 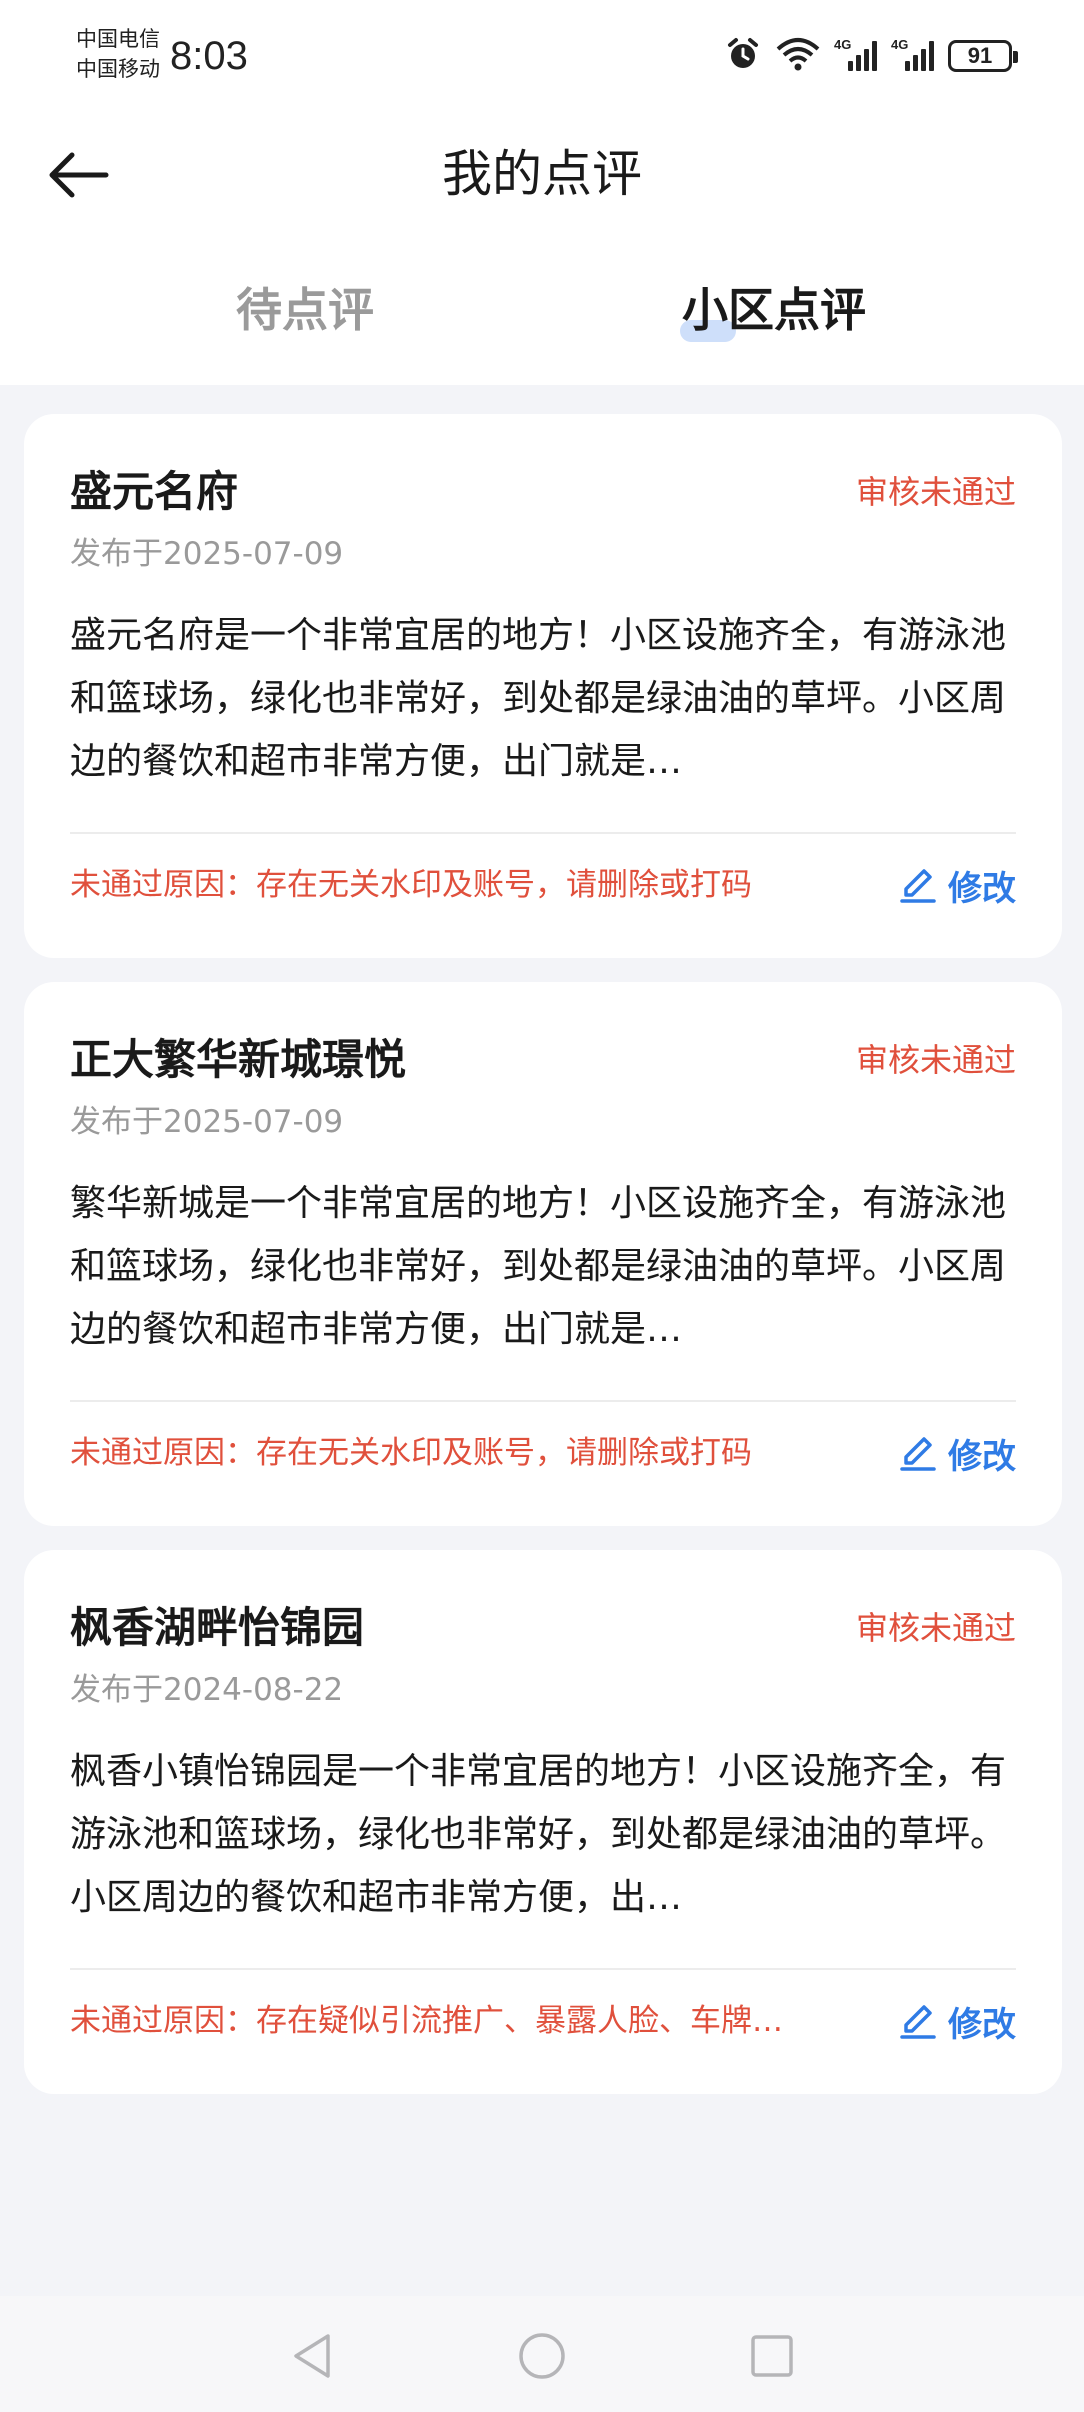 I want to click on status-icons: 4G 4G 91, so click(x=871, y=56).